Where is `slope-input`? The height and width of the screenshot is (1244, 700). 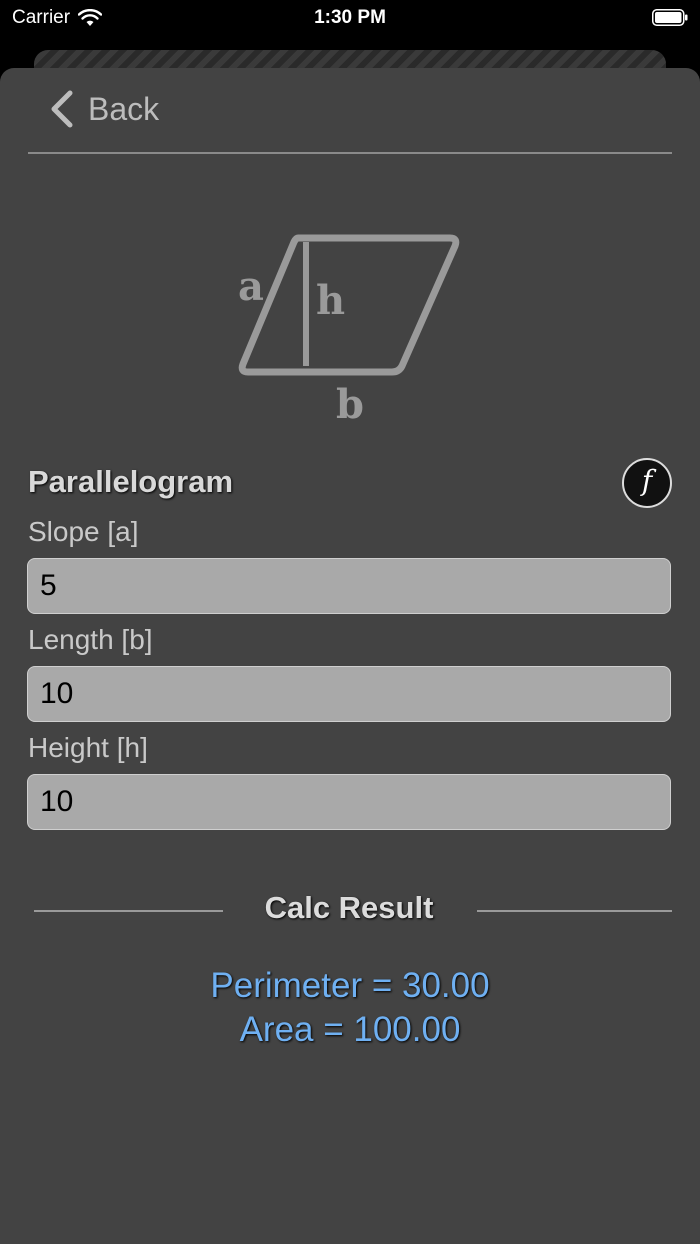
slope-input is located at coordinates (349, 586).